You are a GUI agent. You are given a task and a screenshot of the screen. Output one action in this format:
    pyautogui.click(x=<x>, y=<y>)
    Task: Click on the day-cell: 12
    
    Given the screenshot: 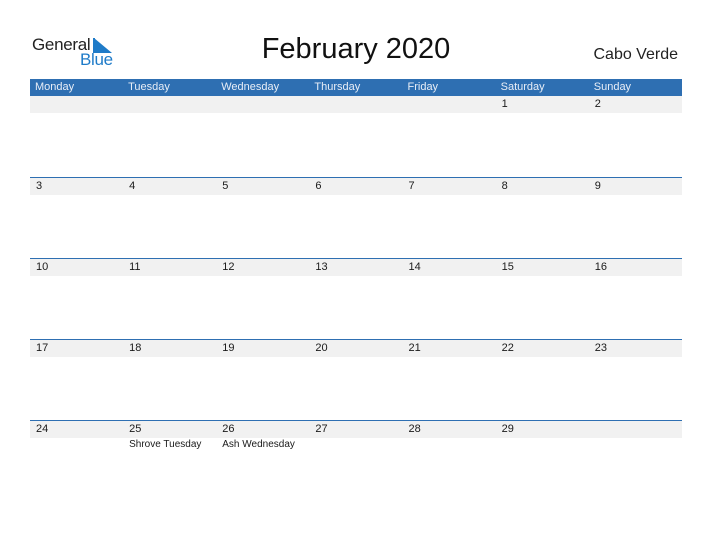 What is the action you would take?
    pyautogui.click(x=262, y=267)
    